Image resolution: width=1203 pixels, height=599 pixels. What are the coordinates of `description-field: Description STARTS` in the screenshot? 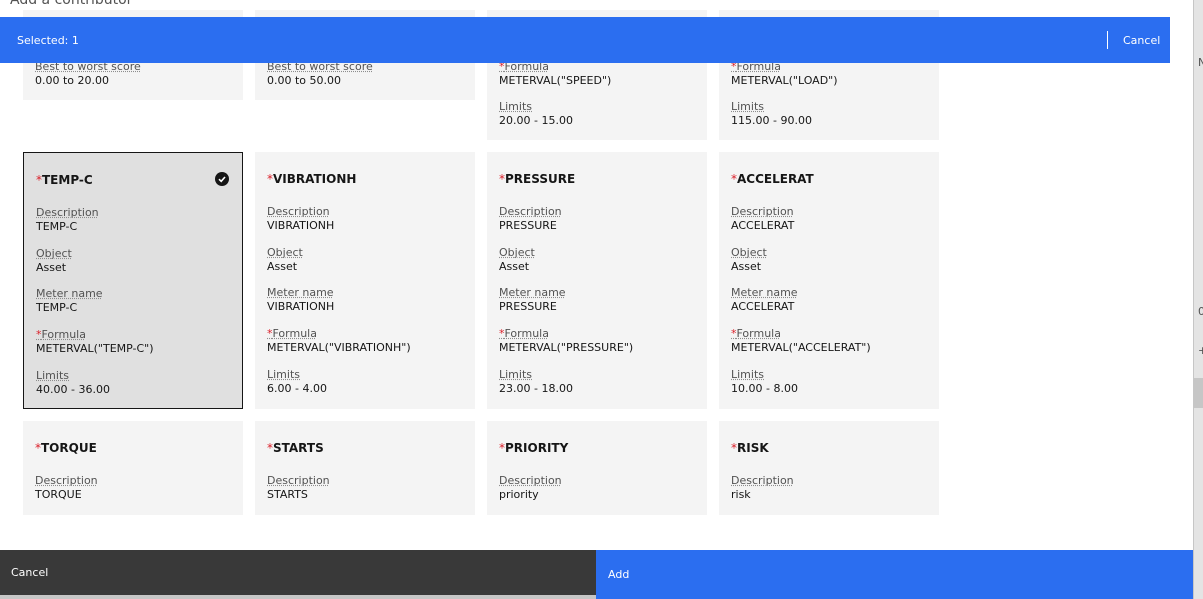 It's located at (365, 488).